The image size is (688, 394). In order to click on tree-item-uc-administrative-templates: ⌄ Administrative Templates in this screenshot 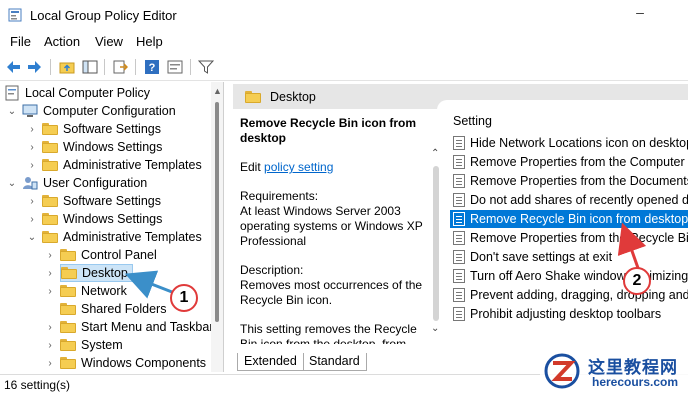, I will do `click(114, 237)`.